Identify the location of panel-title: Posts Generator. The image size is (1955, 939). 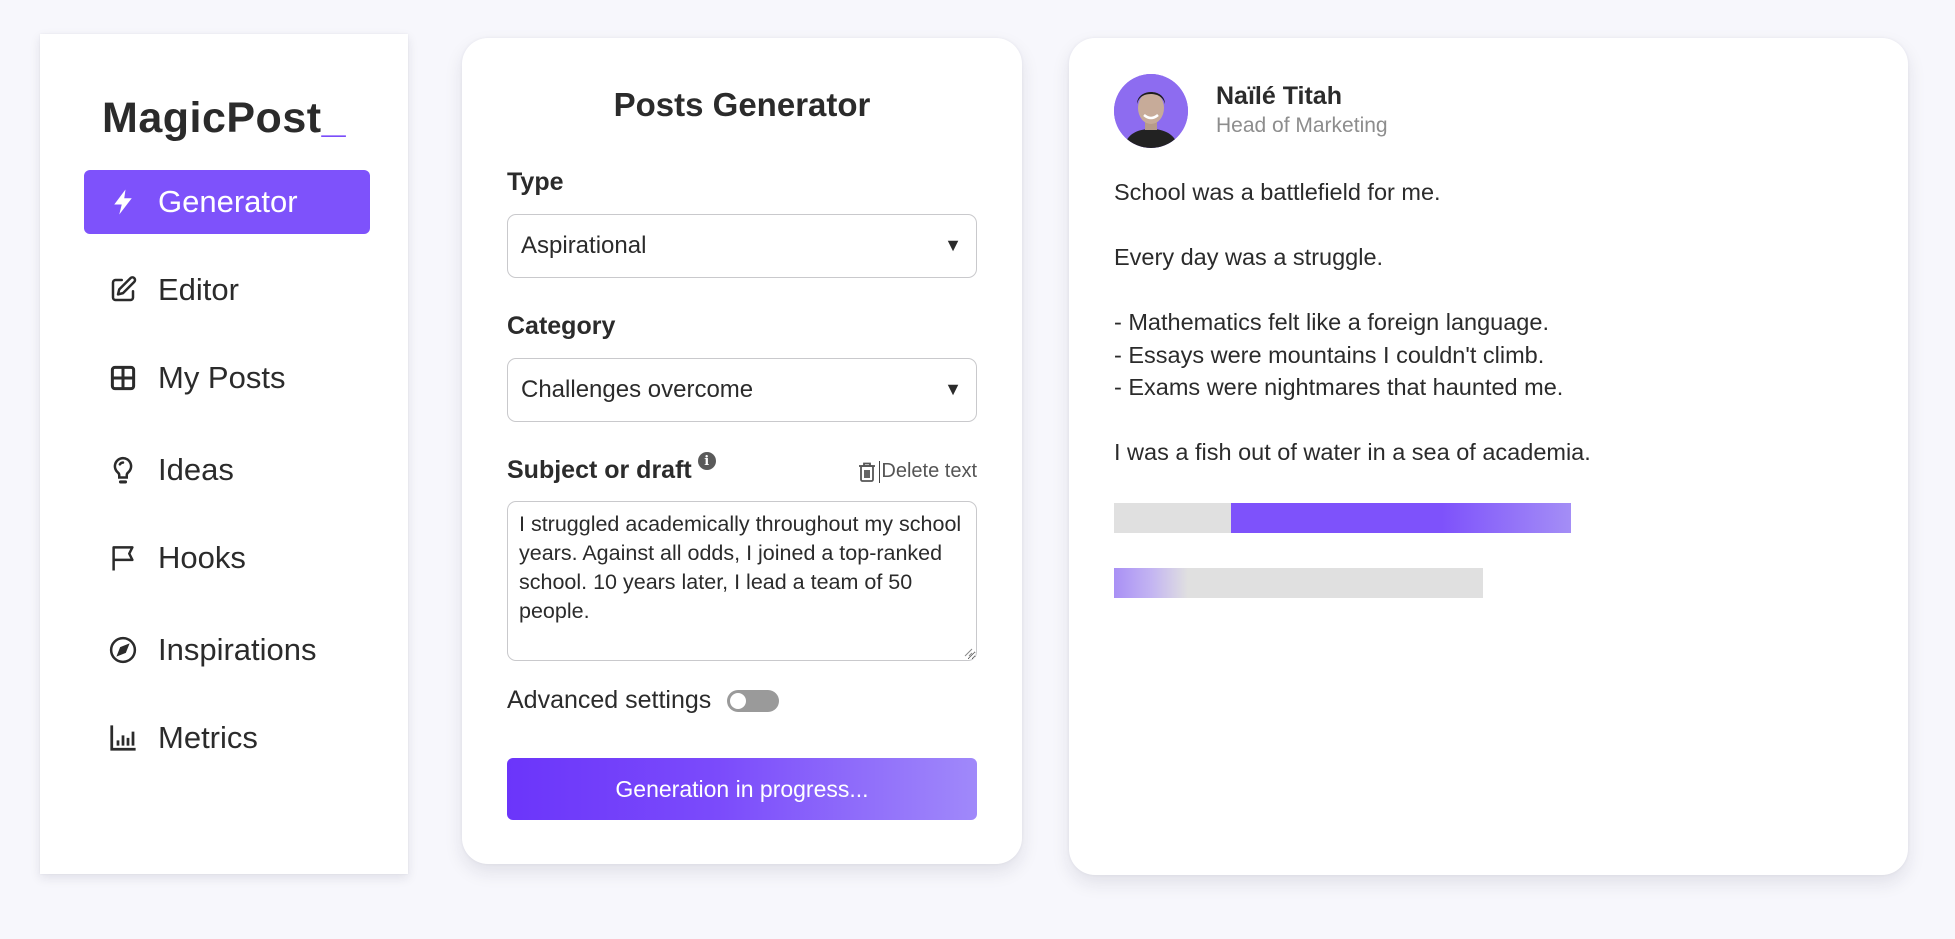
(742, 104).